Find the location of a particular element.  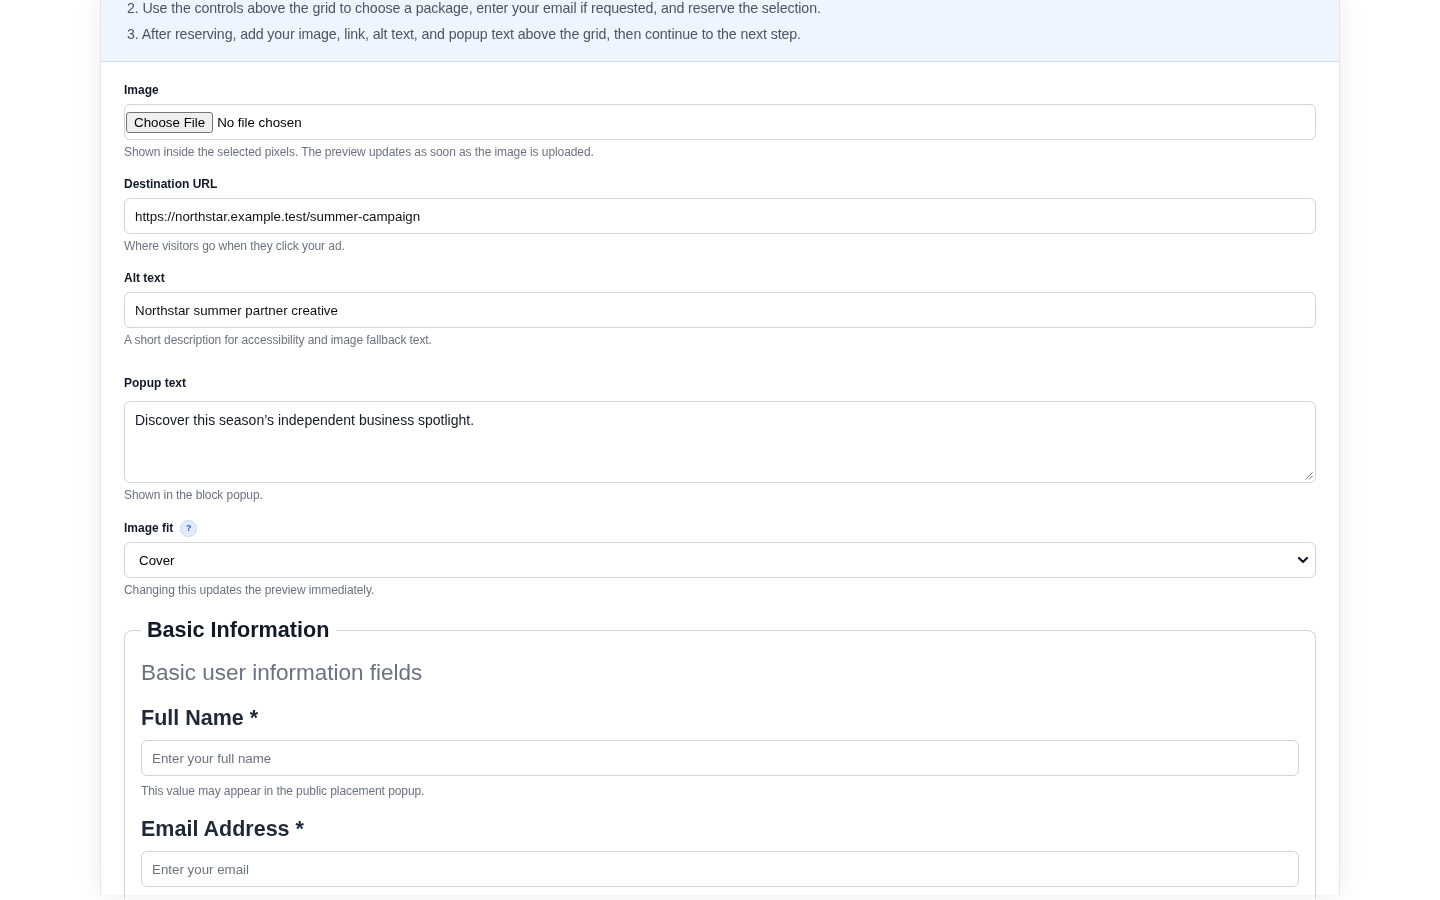

hint-text: Changing this updates the preview immediately. is located at coordinates (249, 590).